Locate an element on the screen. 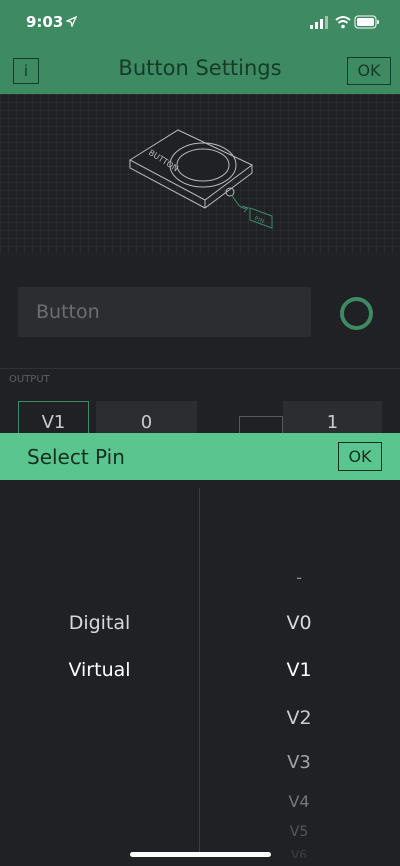 Image resolution: width=400 pixels, height=866 pixels. select-pin-title: Select Pin is located at coordinates (76, 457).